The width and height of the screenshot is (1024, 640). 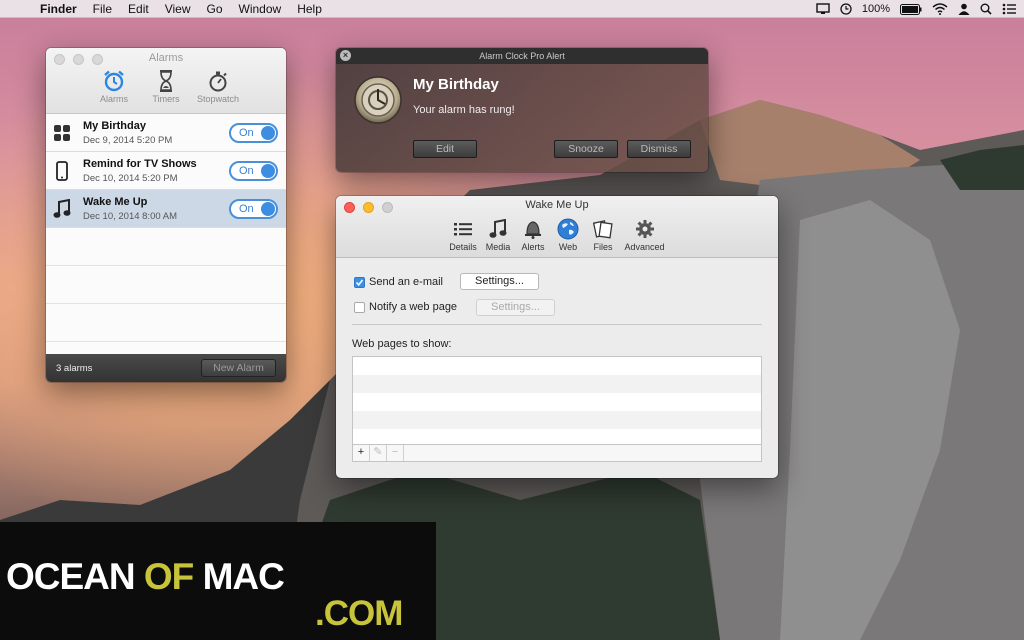 What do you see at coordinates (557, 324) in the screenshot?
I see `divider` at bounding box center [557, 324].